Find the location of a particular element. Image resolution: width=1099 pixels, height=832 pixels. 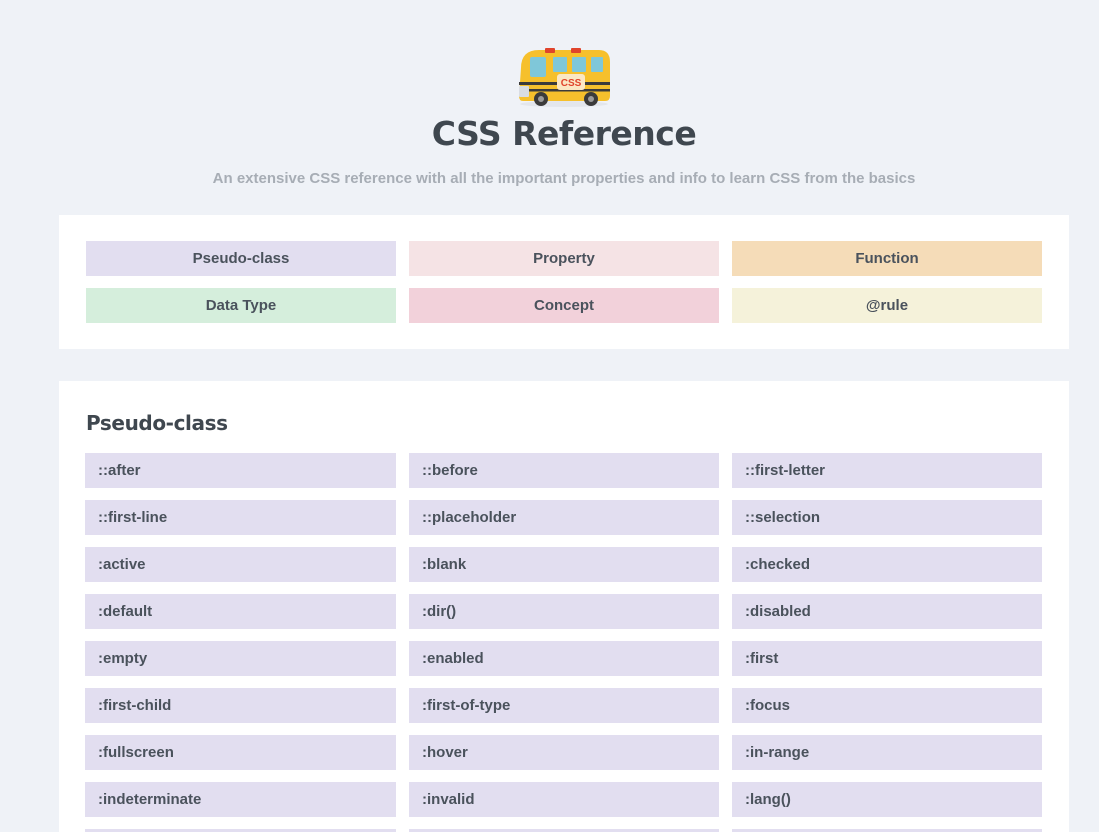

pseudo-class-item: :indeterminate is located at coordinates (240, 799).